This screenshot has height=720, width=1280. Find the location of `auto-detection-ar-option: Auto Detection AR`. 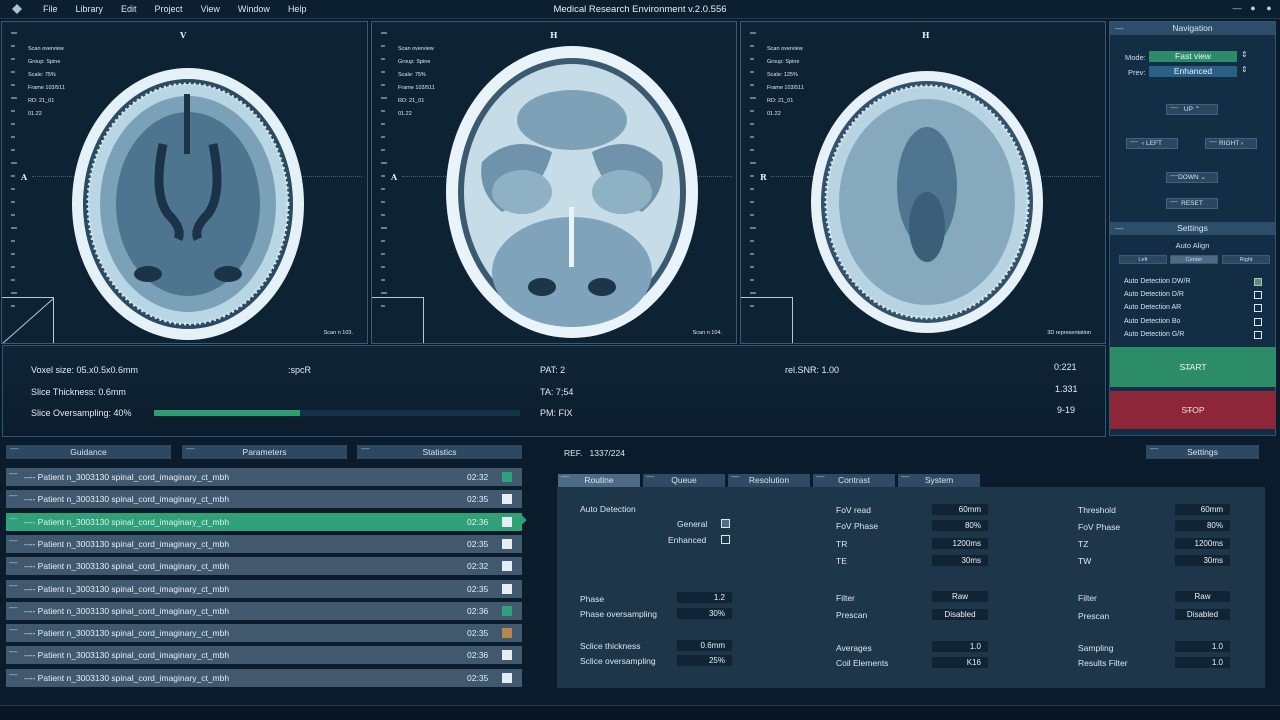

auto-detection-ar-option: Auto Detection AR is located at coordinates (1193, 307).